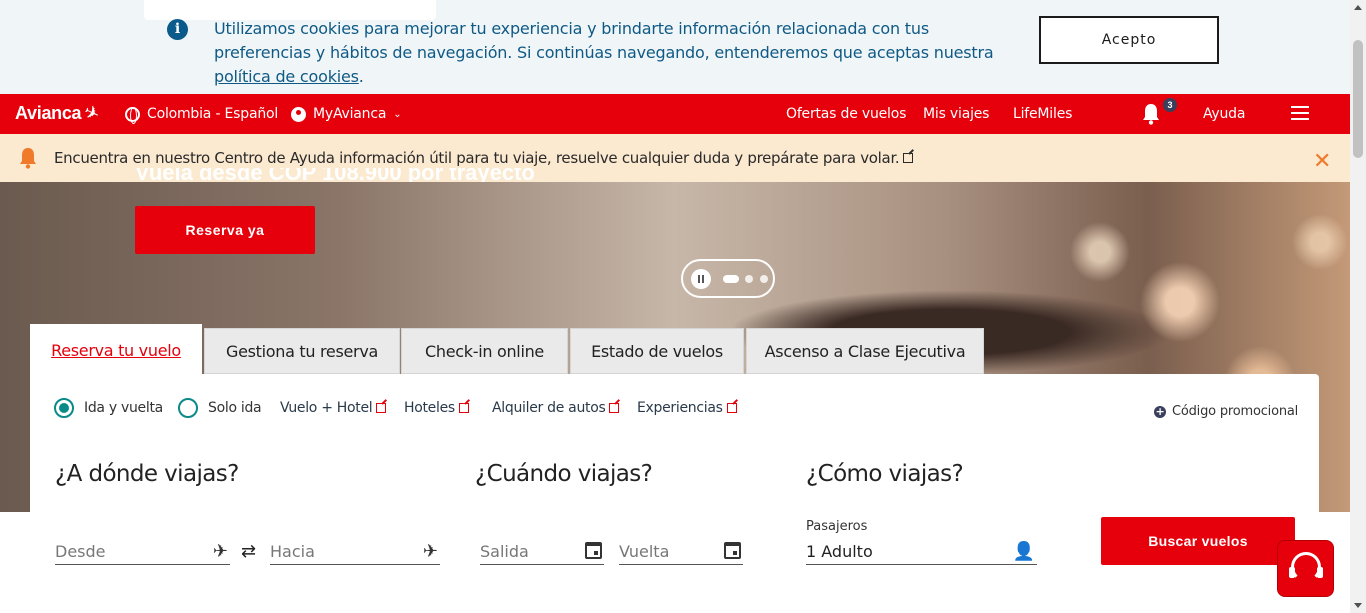 This screenshot has height=613, width=1366. What do you see at coordinates (188, 408) in the screenshot?
I see `radio-solo-ida` at bounding box center [188, 408].